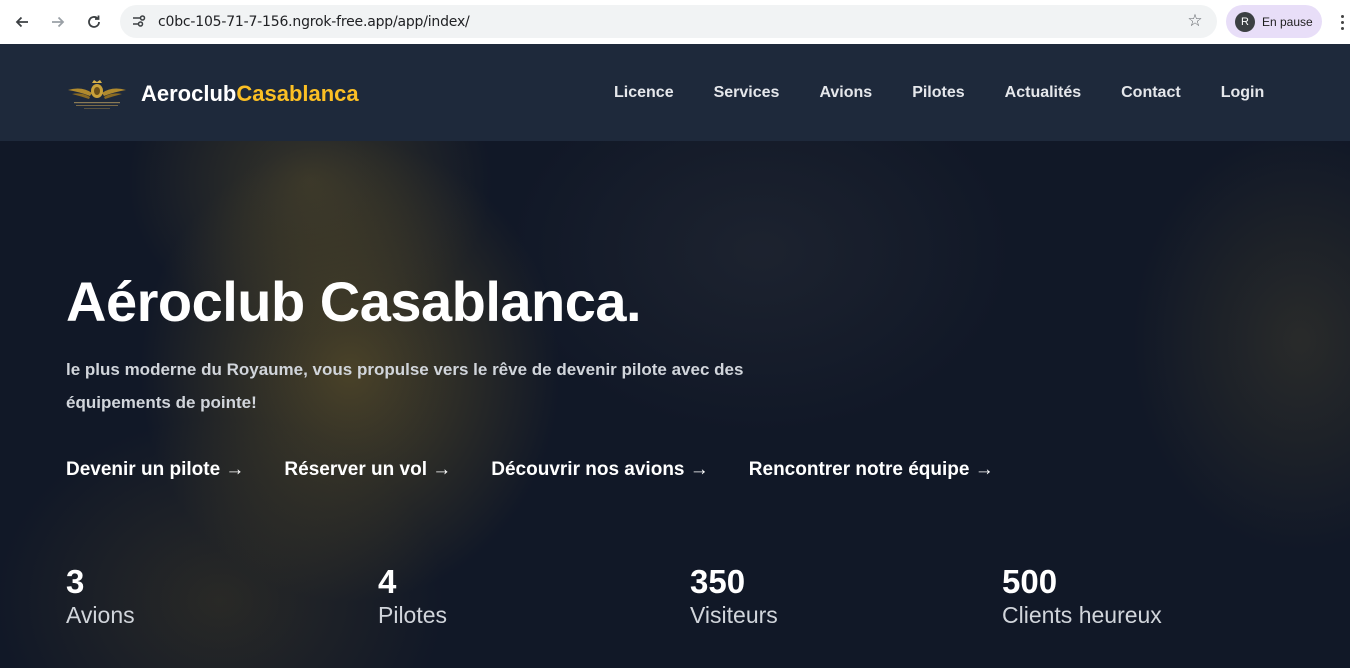  I want to click on stat-label: Pilotes, so click(413, 615).